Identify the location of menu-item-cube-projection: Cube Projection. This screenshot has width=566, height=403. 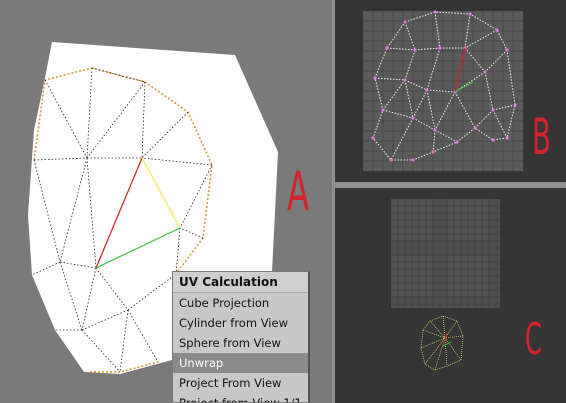
(240, 303).